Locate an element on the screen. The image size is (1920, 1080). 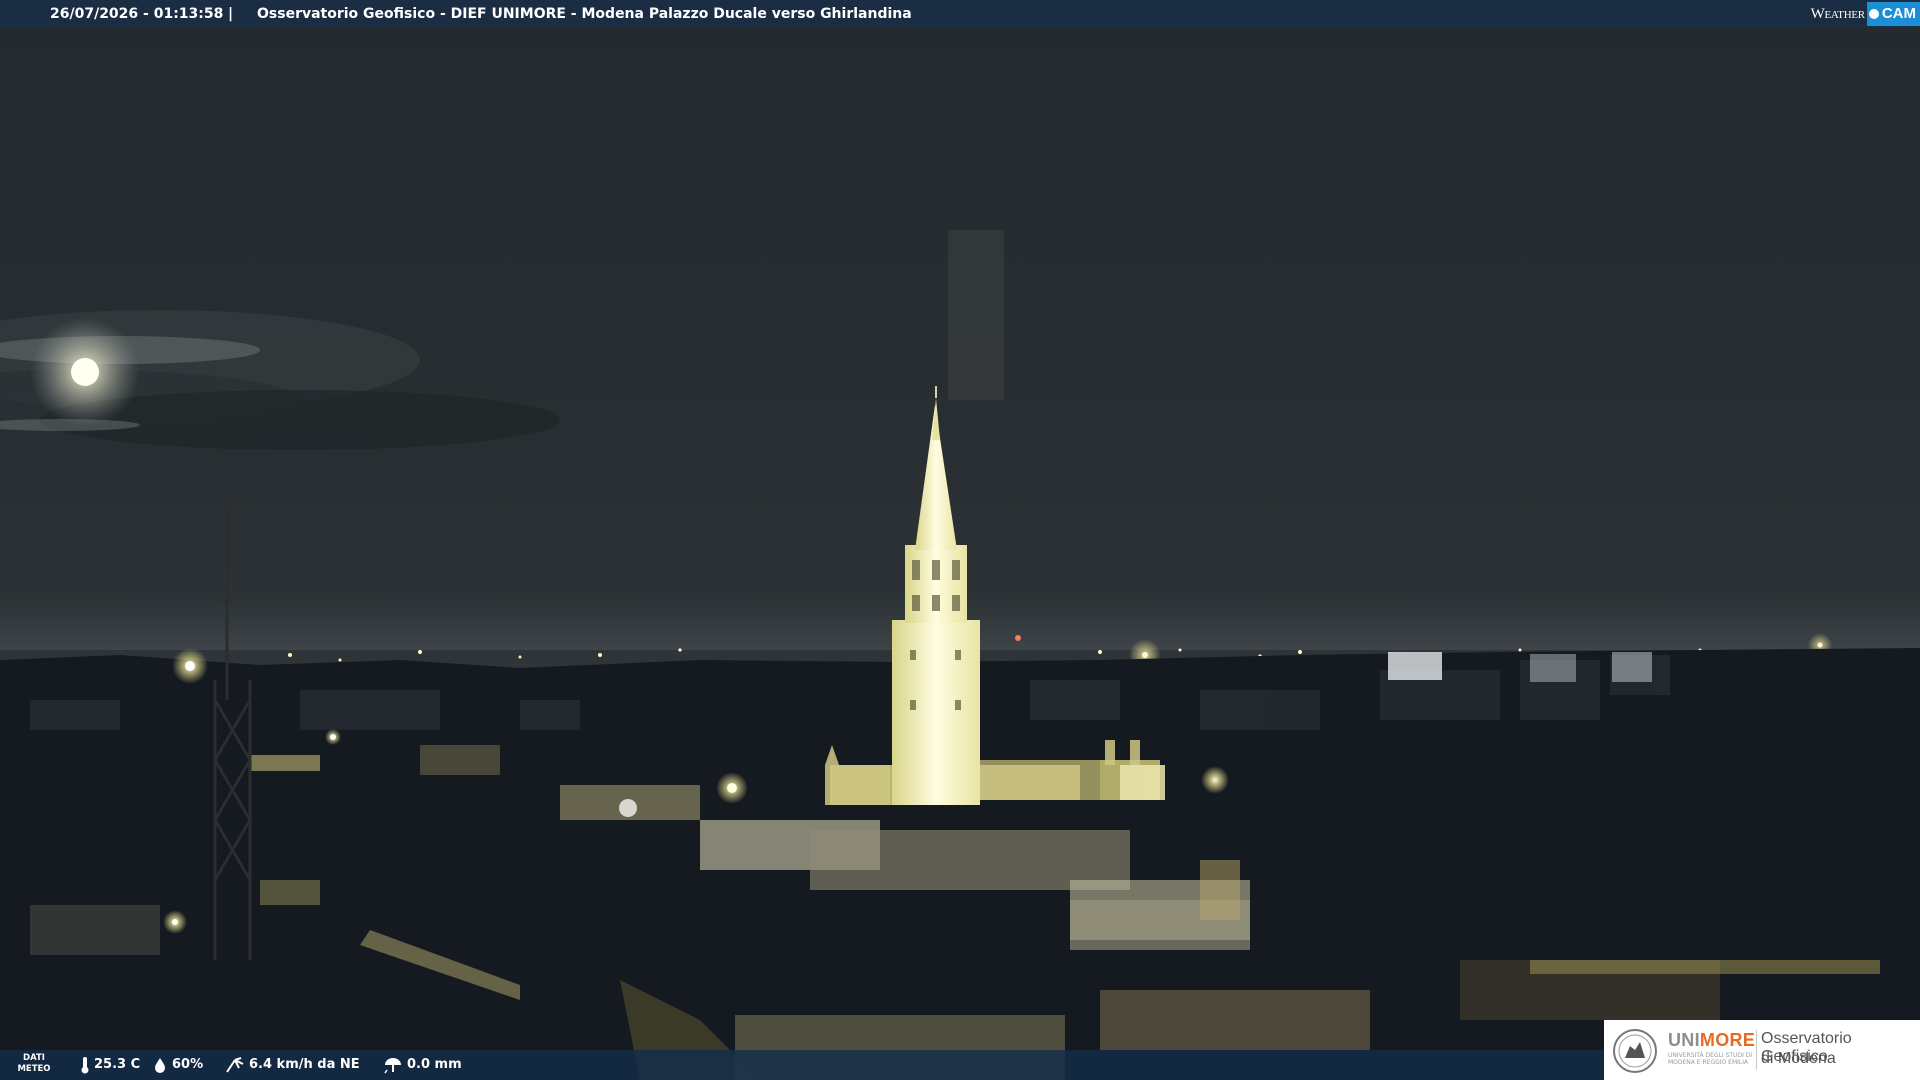
weathercam-logo: Weather CAM is located at coordinates (1865, 14).